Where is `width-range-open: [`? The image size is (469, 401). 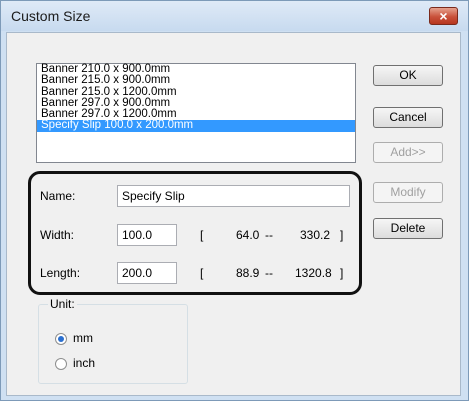 width-range-open: [ is located at coordinates (202, 235).